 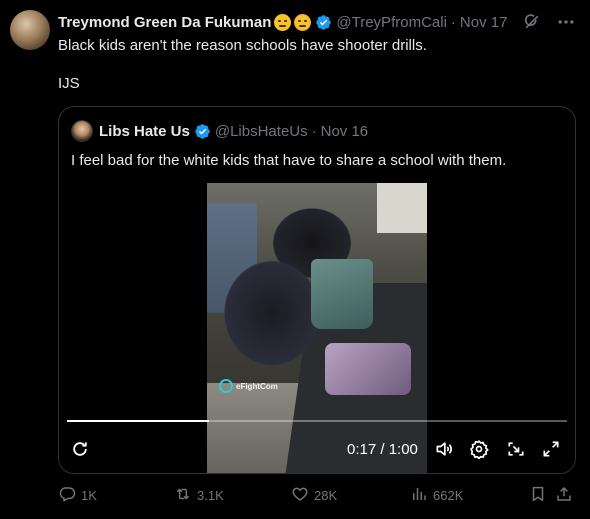 I want to click on quoted-tweet-date: Nov 16, so click(x=344, y=131).